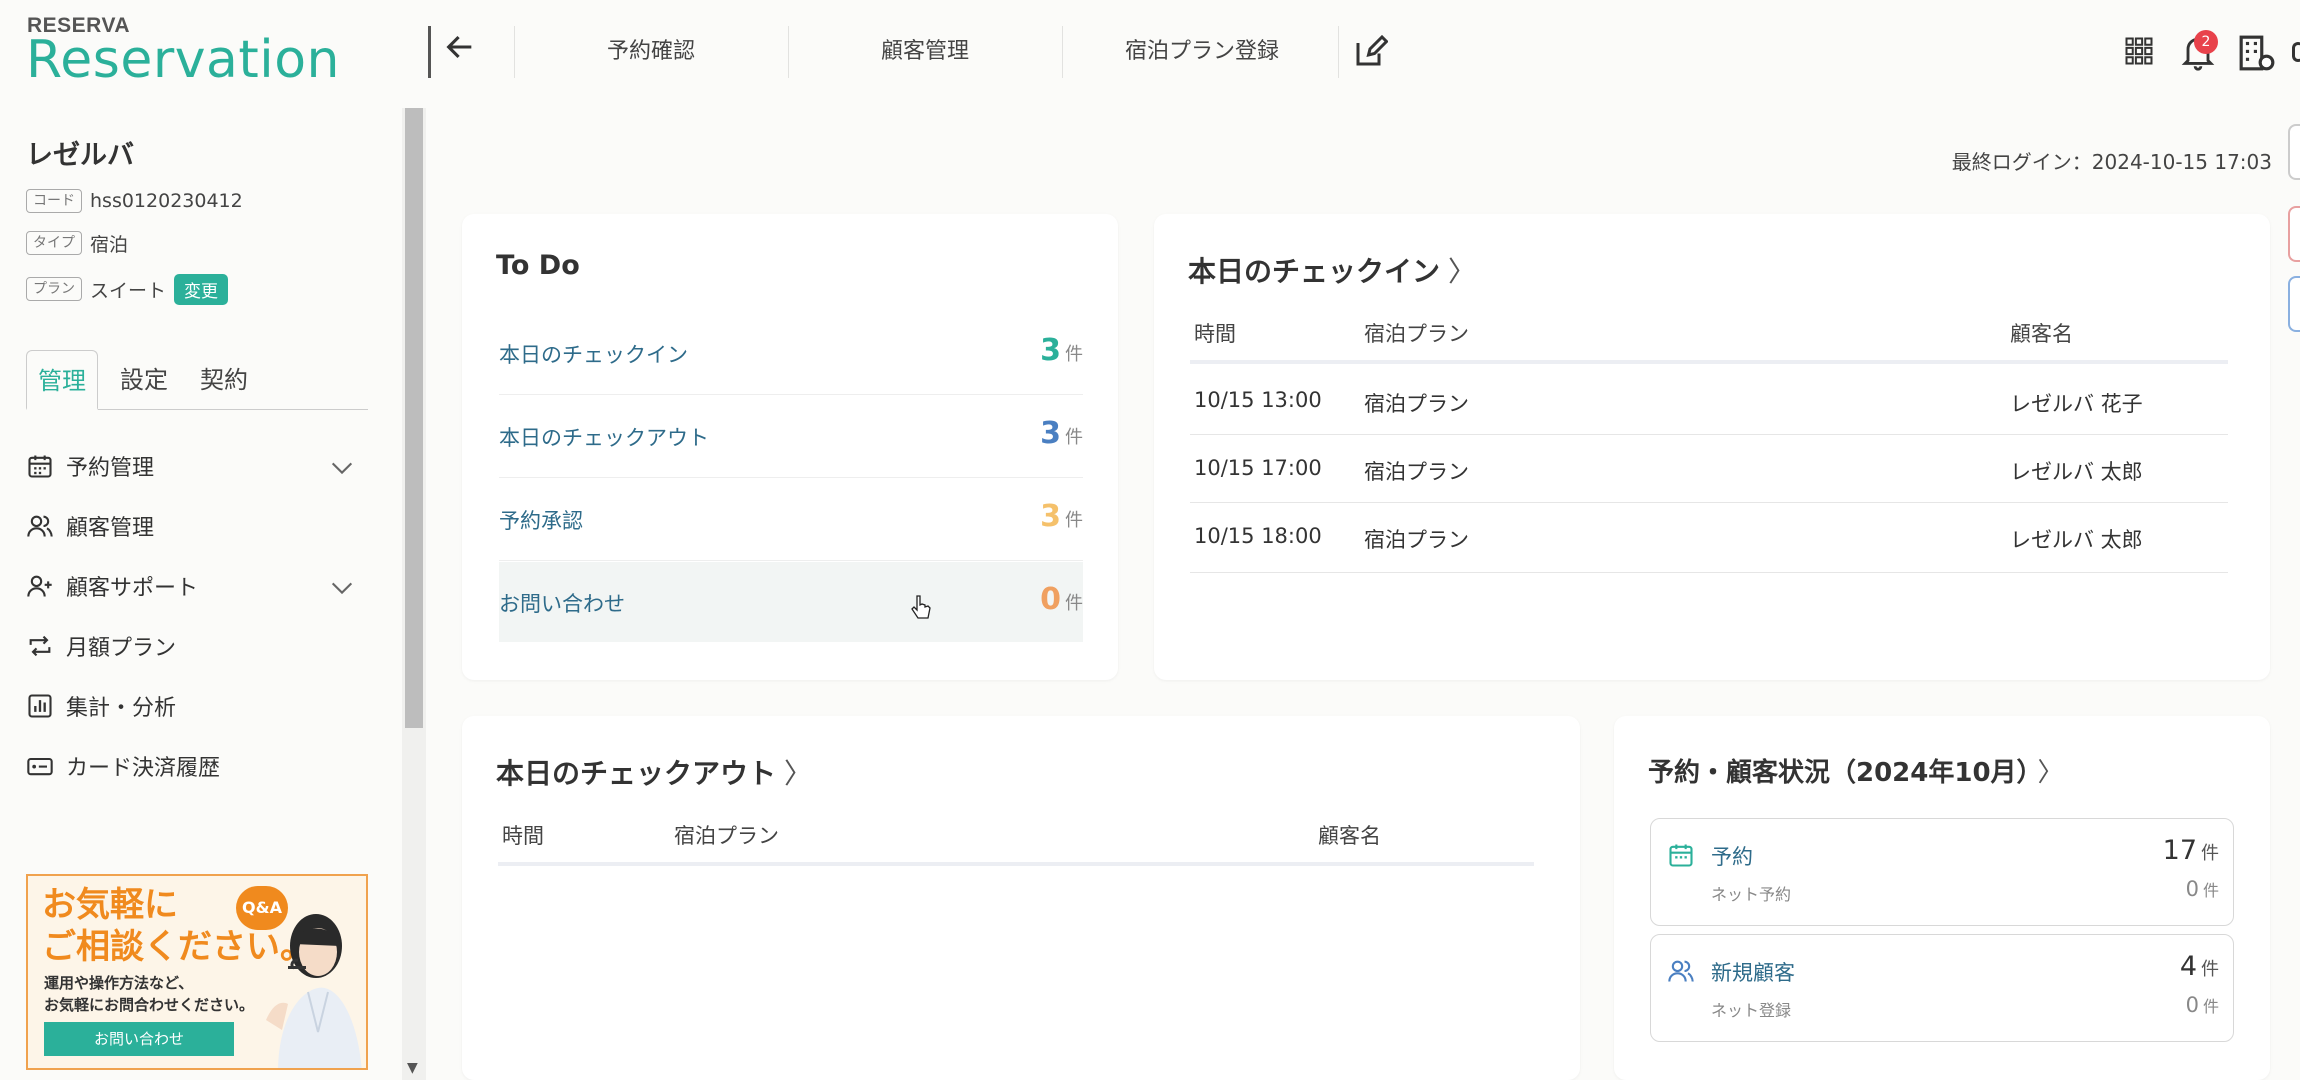 Image resolution: width=2300 pixels, height=1080 pixels. I want to click on sidebar-item-label: 集計・分析, so click(121, 708).